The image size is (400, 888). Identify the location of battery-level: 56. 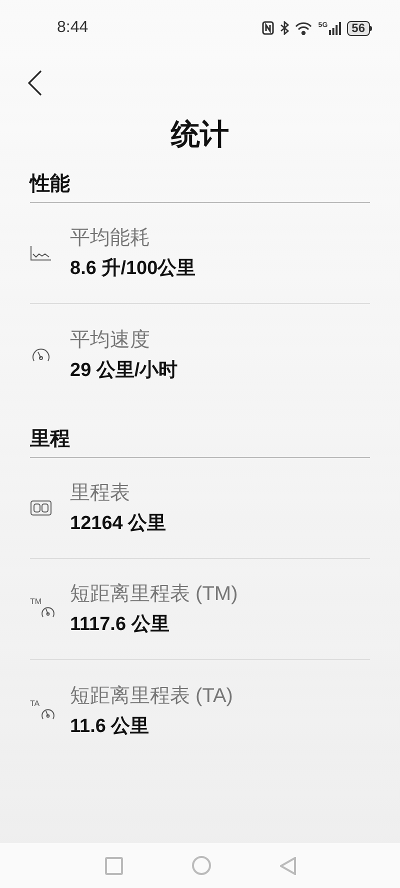
(358, 28).